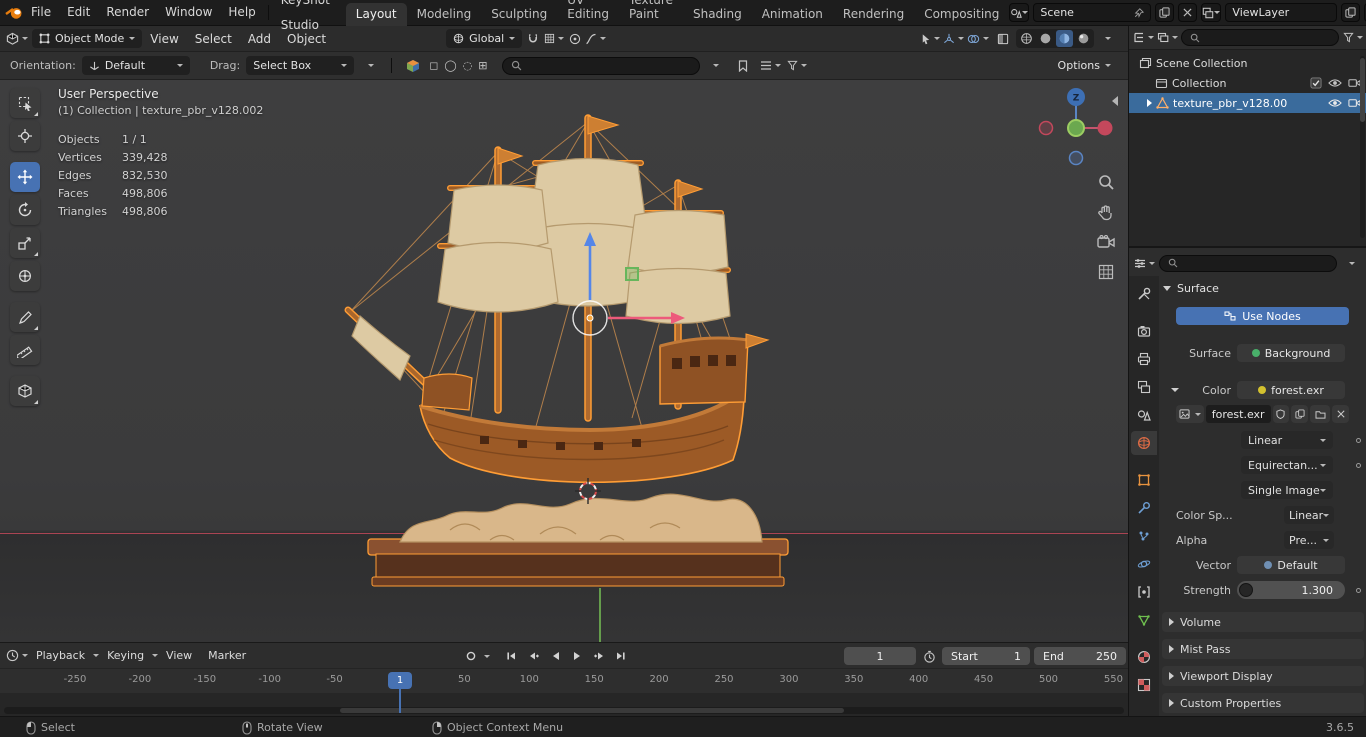 The height and width of the screenshot is (737, 1366). Describe the element at coordinates (127, 12) in the screenshot. I see `menu-render: Render` at that location.